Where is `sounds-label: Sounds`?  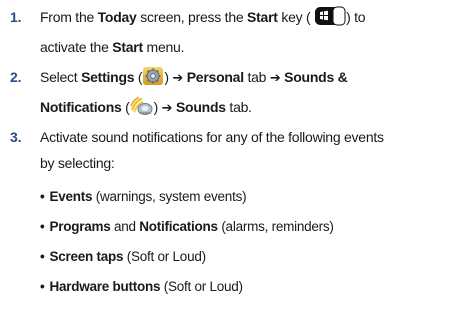 sounds-label: Sounds is located at coordinates (200, 107).